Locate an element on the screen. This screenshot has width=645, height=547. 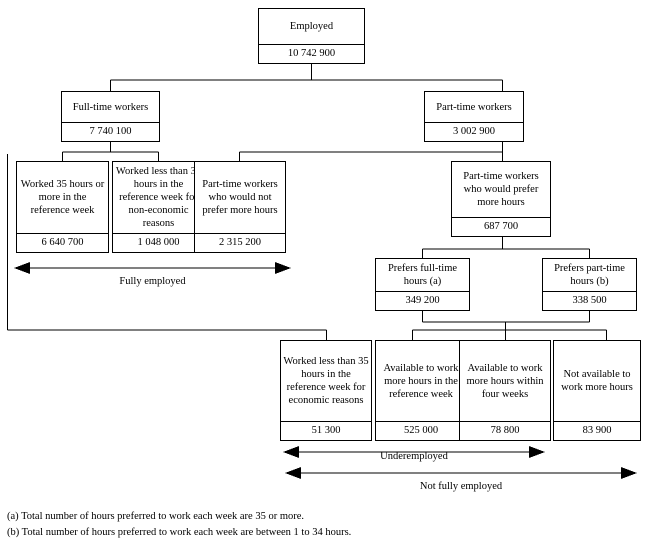
node-part-time-prefer-more-hours-value: 687 700 is located at coordinates (501, 226).